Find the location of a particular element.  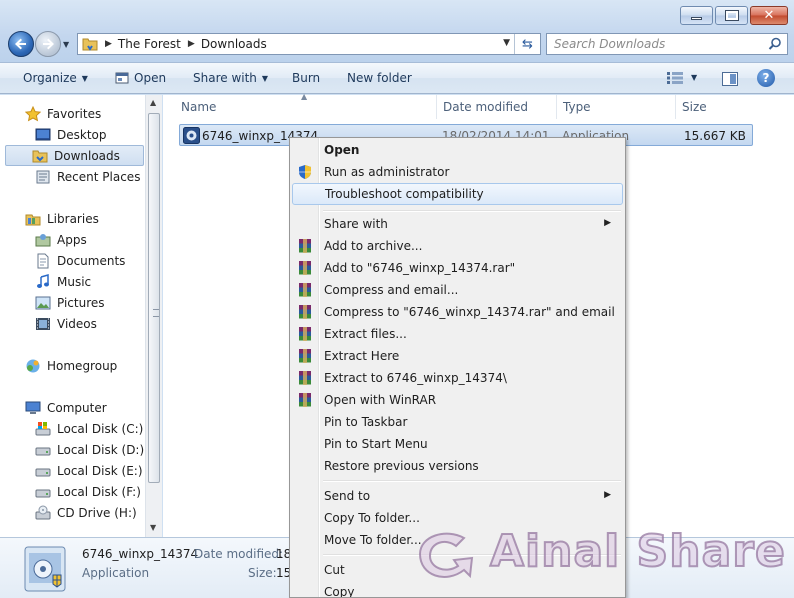

nav-libraries: Libraries is located at coordinates (62, 218).